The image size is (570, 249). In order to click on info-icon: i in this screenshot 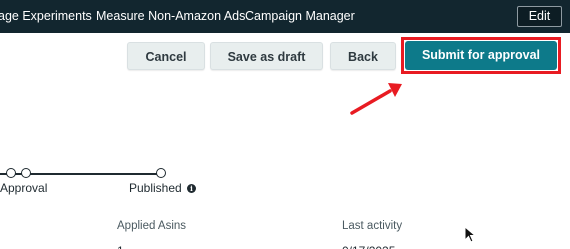, I will do `click(191, 188)`.